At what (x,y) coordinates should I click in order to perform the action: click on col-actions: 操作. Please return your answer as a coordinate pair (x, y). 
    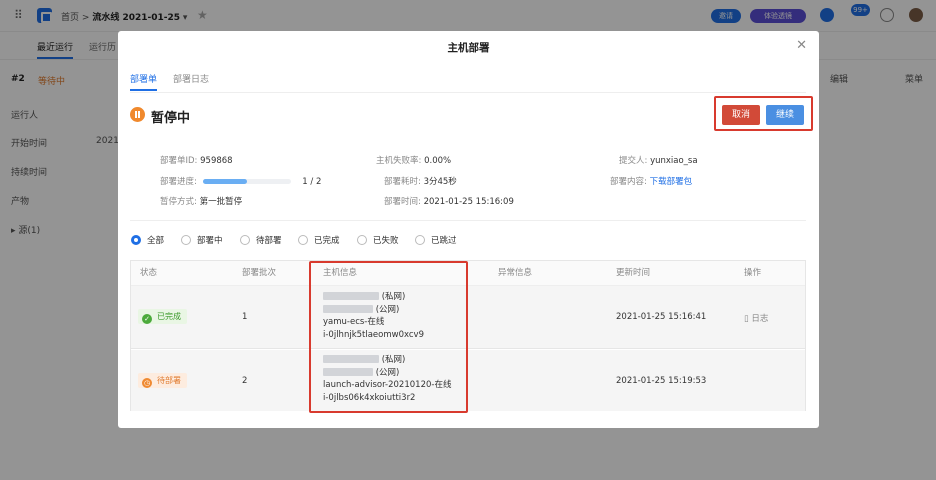
    Looking at the image, I should click on (753, 273).